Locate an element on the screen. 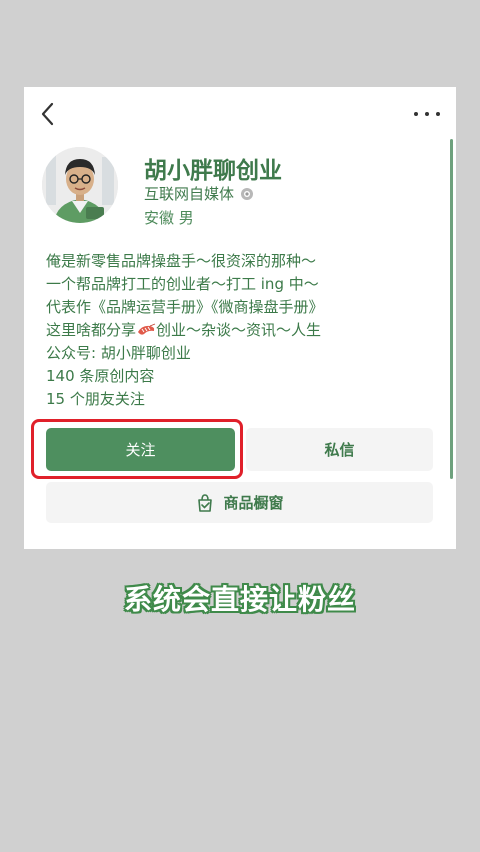 The height and width of the screenshot is (852, 480). product-showcase-label: 商品橱窗 is located at coordinates (253, 503).